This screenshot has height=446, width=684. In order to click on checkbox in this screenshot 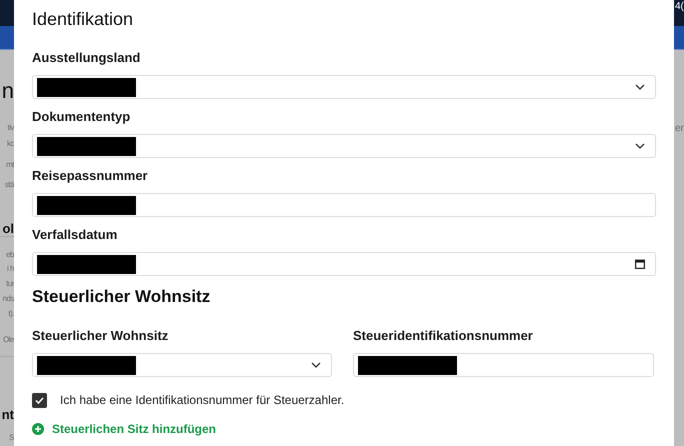, I will do `click(39, 400)`.